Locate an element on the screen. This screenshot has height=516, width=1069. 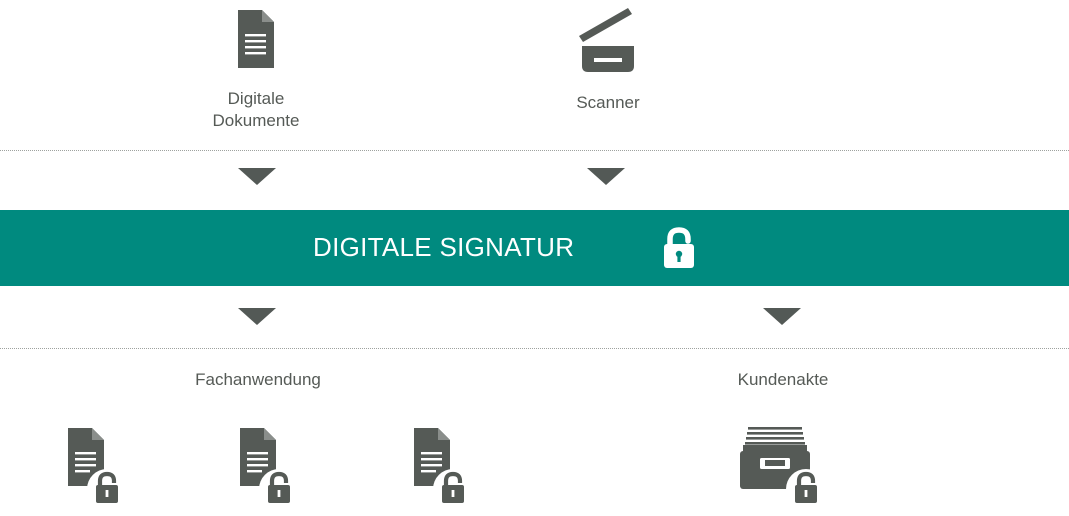
divider-top is located at coordinates (534, 150).